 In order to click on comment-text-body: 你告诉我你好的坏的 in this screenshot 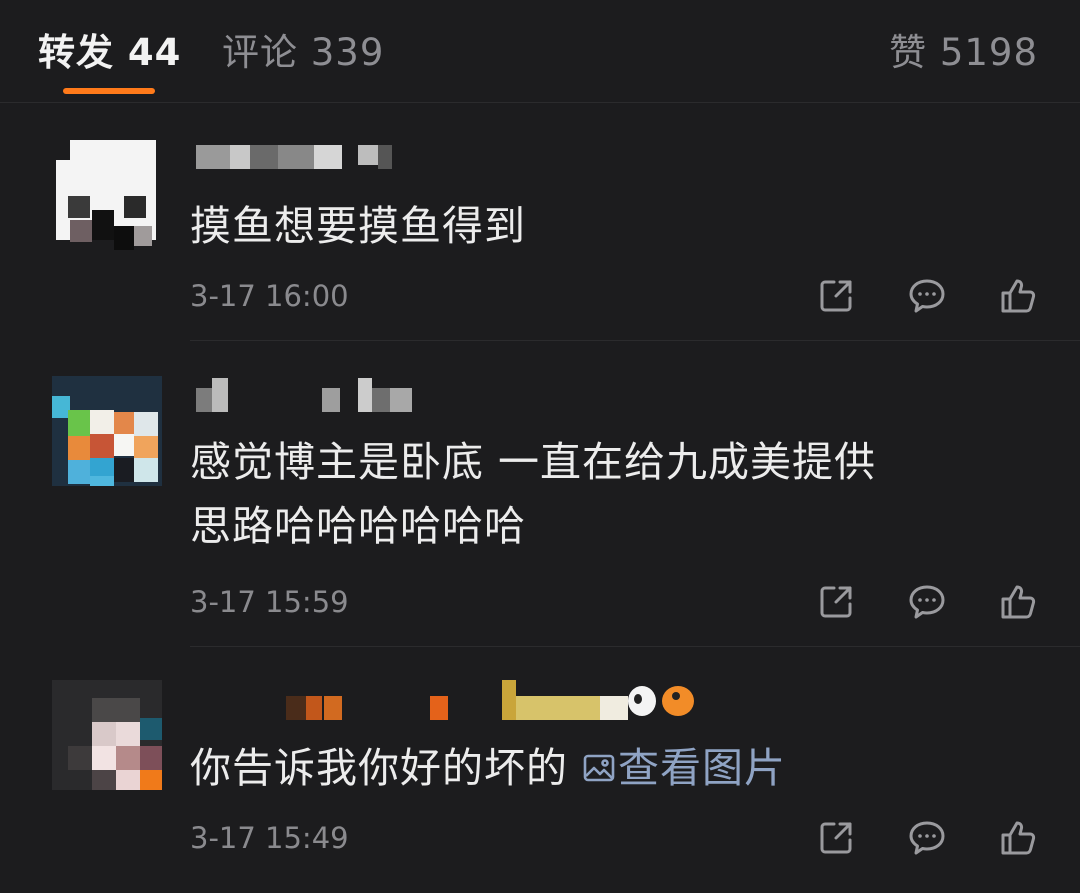, I will do `click(379, 768)`.